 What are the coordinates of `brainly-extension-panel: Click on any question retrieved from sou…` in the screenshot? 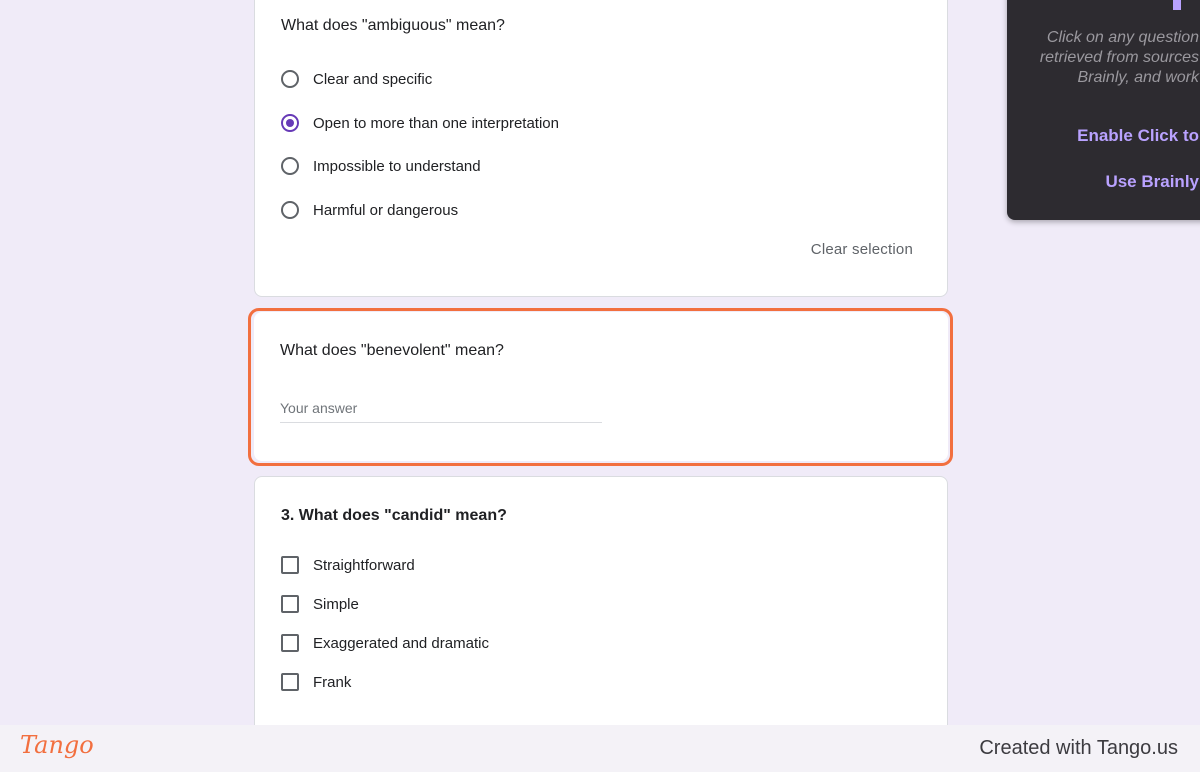 It's located at (1103, 110).